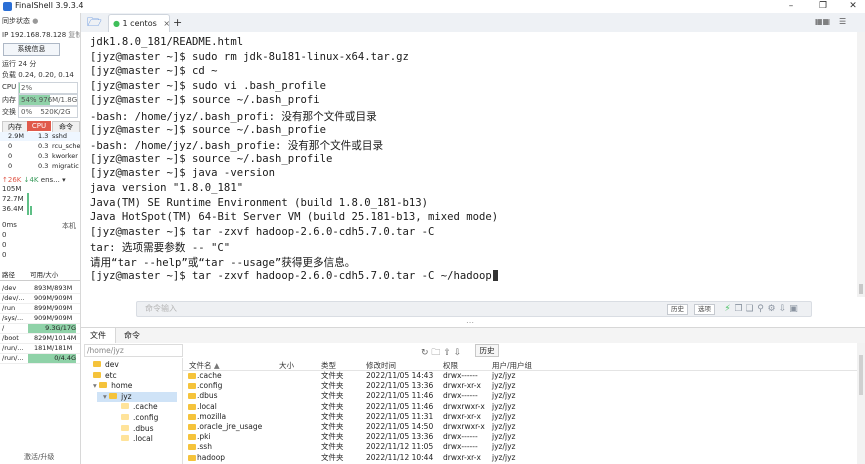 The width and height of the screenshot is (865, 464). Describe the element at coordinates (435, 353) in the screenshot. I see `folder-up-icon: 🗀` at that location.